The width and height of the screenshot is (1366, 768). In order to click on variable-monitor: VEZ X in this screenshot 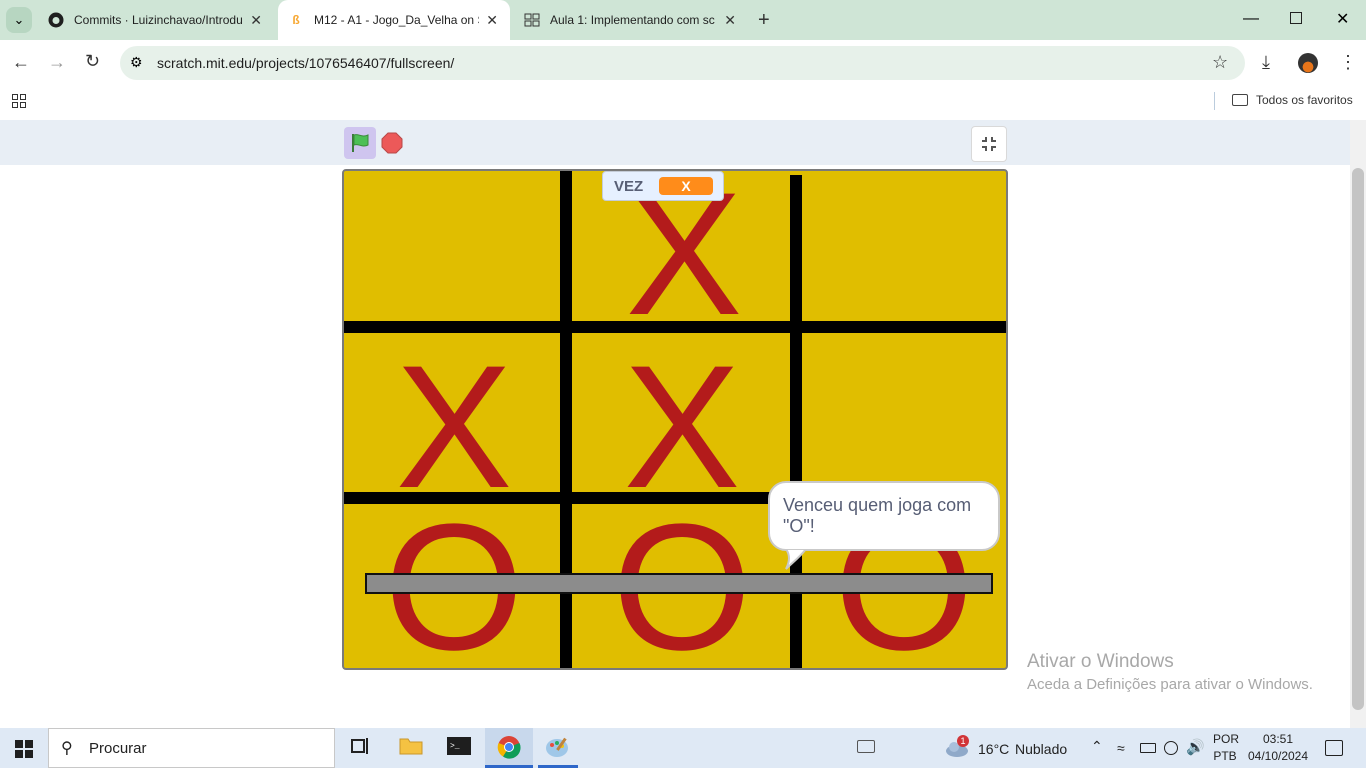, I will do `click(663, 186)`.